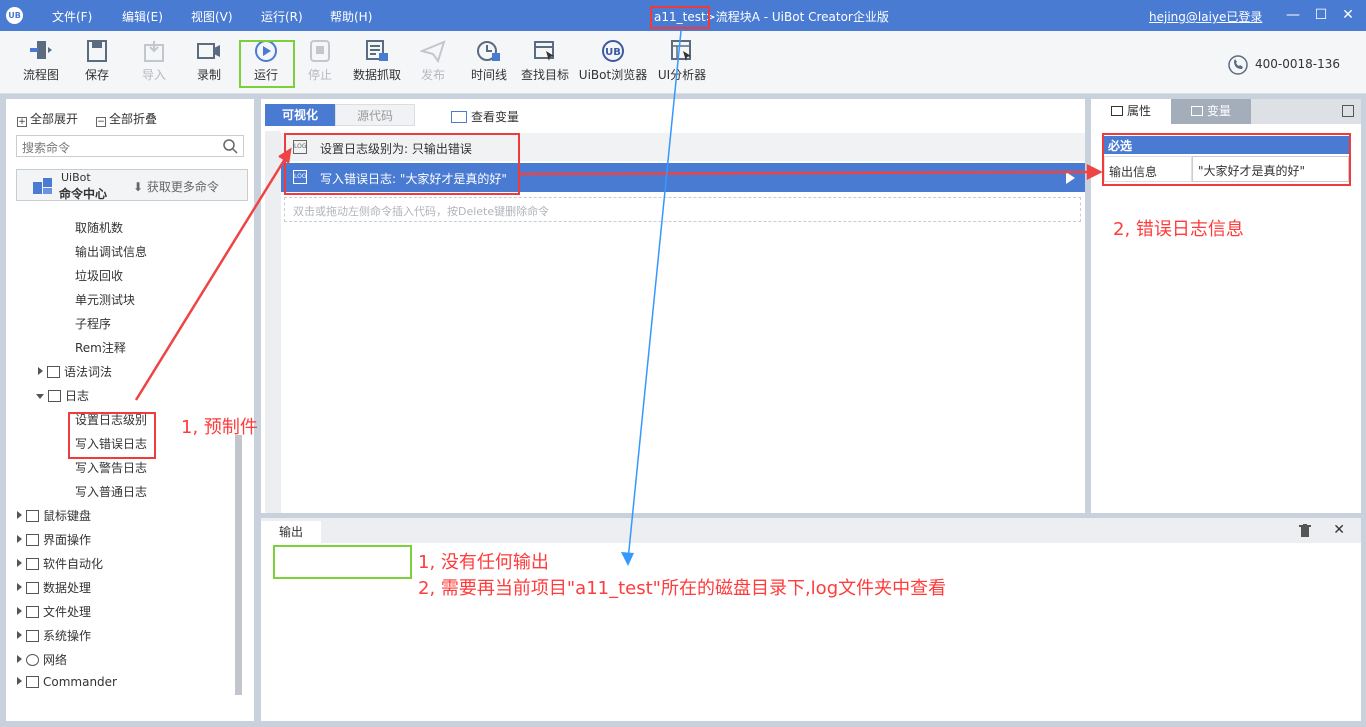  I want to click on command-center-button: UiBot 命令中心 ⬇ 获取更多命令, so click(132, 185).